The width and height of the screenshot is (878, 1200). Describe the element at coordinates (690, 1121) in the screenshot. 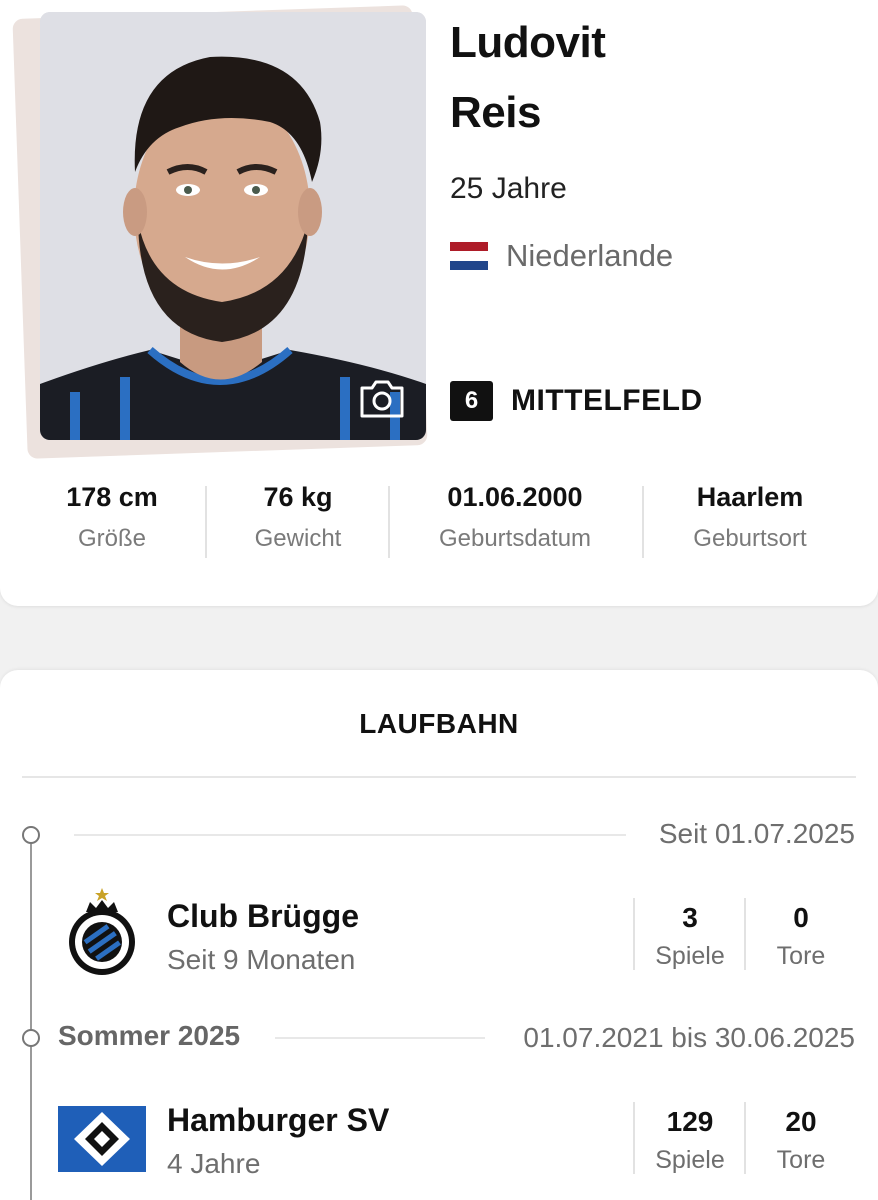

I see `club-games-value: 129` at that location.